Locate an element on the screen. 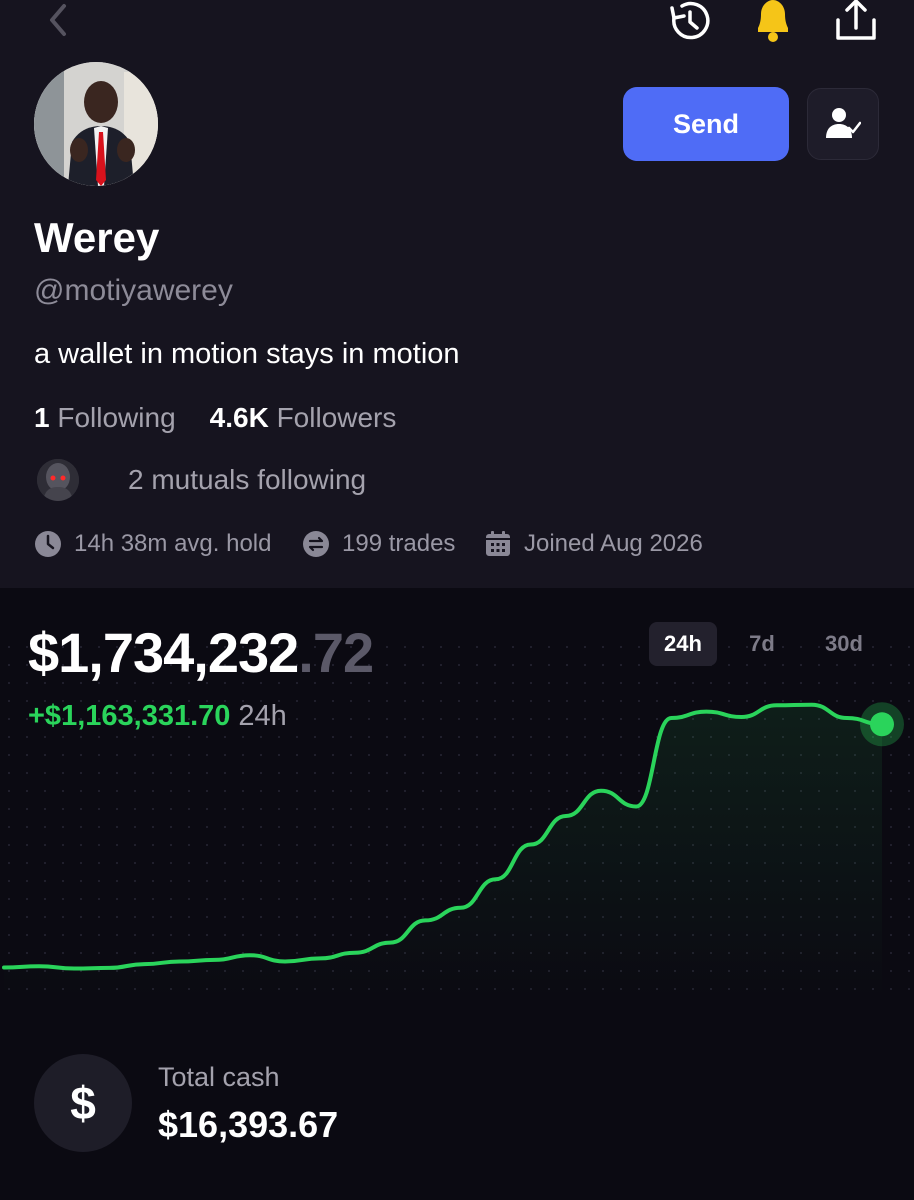 The width and height of the screenshot is (914, 1200). username: @motiyawerey is located at coordinates (133, 290).